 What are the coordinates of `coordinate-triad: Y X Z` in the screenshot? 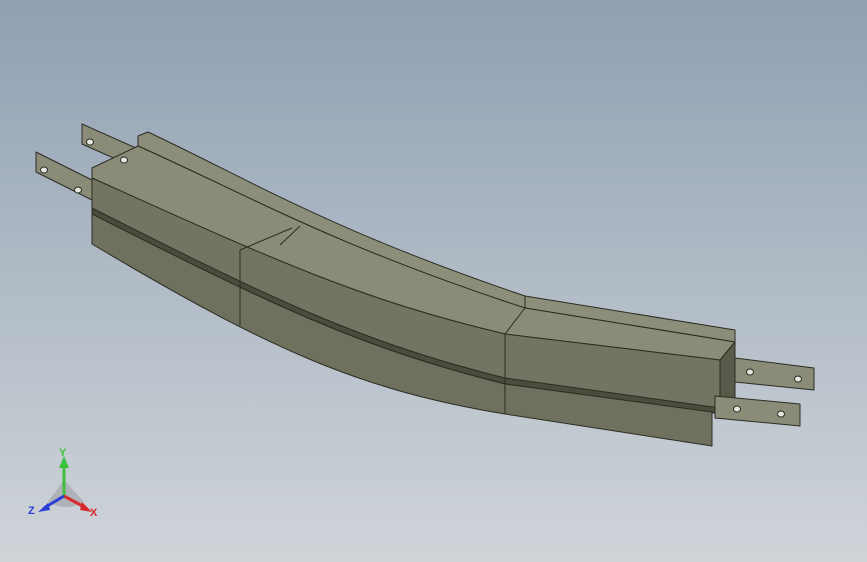 It's located at (66, 484).